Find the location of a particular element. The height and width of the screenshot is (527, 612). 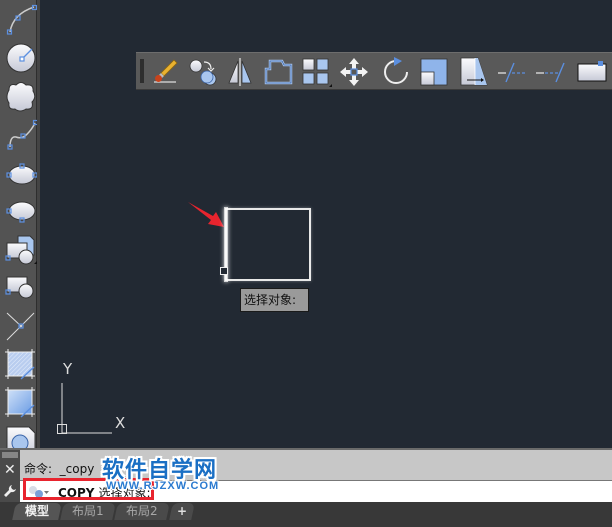

trim-icon is located at coordinates (512, 72).